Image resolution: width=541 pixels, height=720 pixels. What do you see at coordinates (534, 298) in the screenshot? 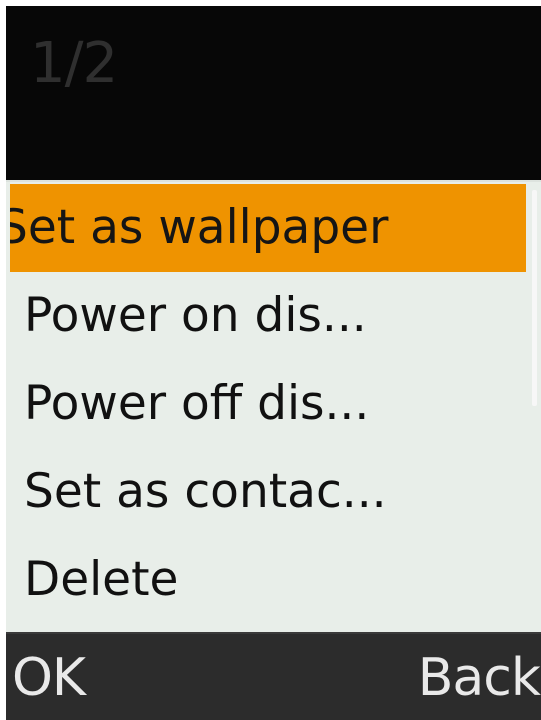
I see `menu-scrollbar` at bounding box center [534, 298].